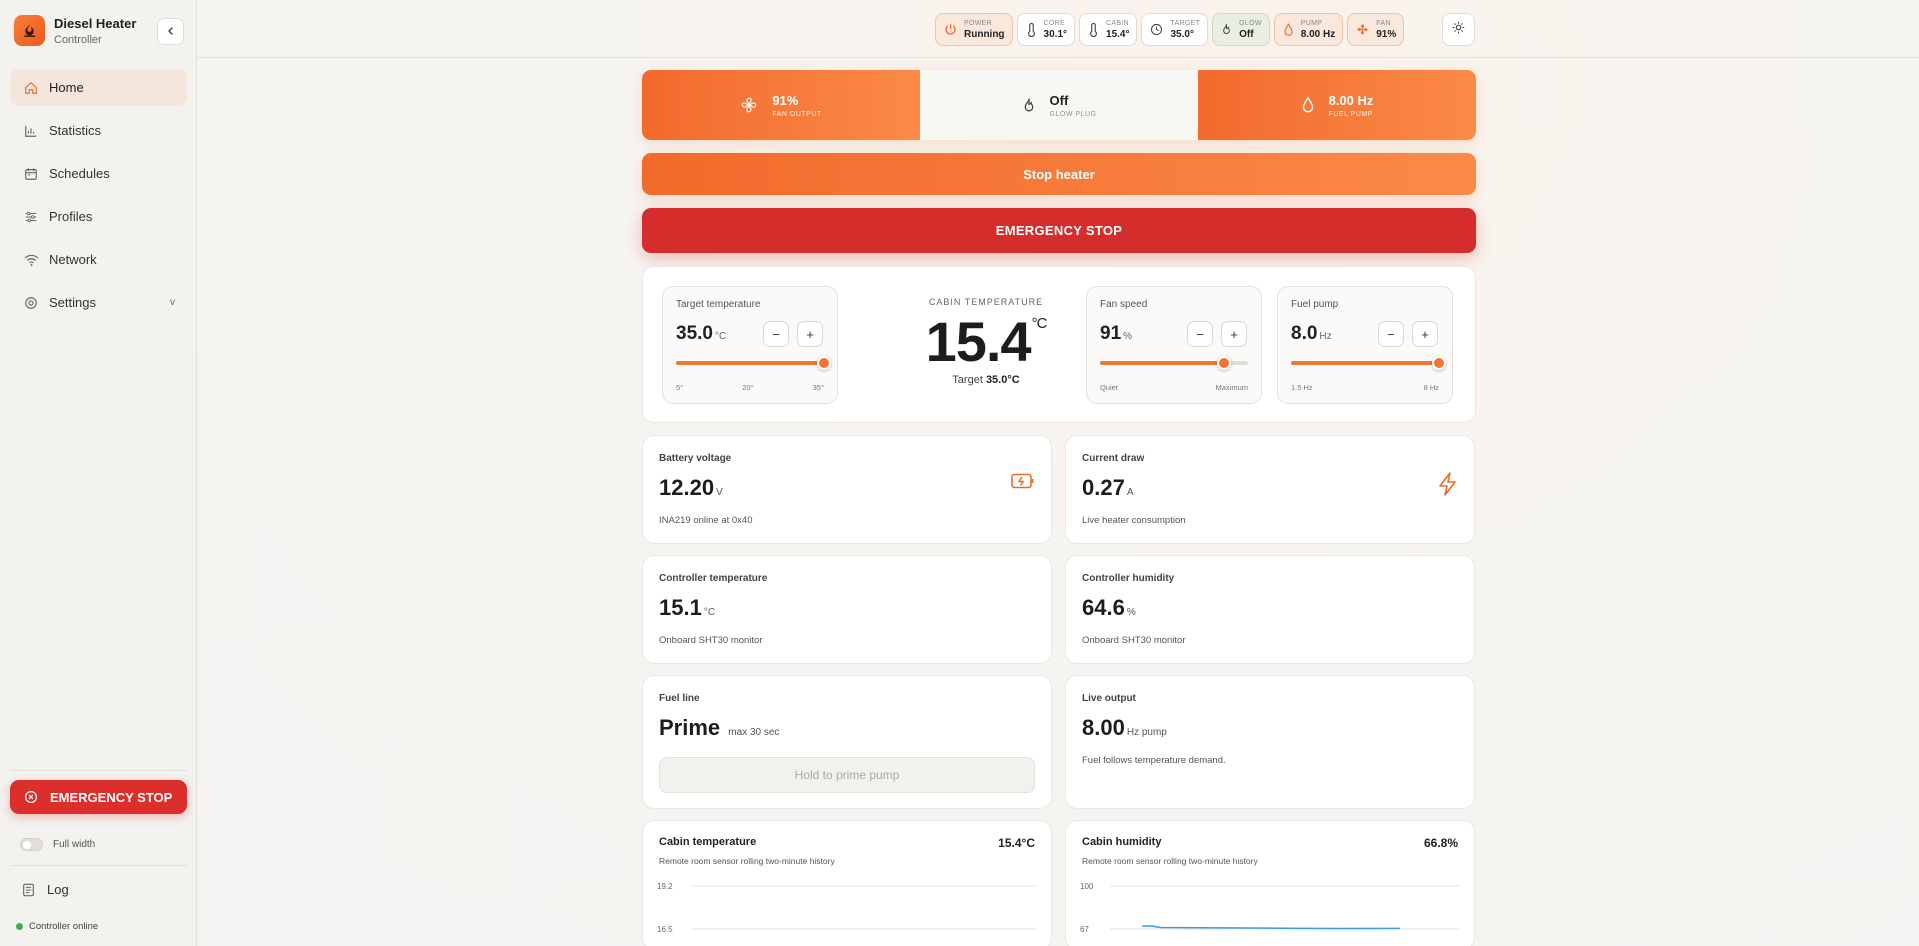  Describe the element at coordinates (1308, 29) in the screenshot. I see `chip-pump: PUMP 8.00 Hz` at that location.